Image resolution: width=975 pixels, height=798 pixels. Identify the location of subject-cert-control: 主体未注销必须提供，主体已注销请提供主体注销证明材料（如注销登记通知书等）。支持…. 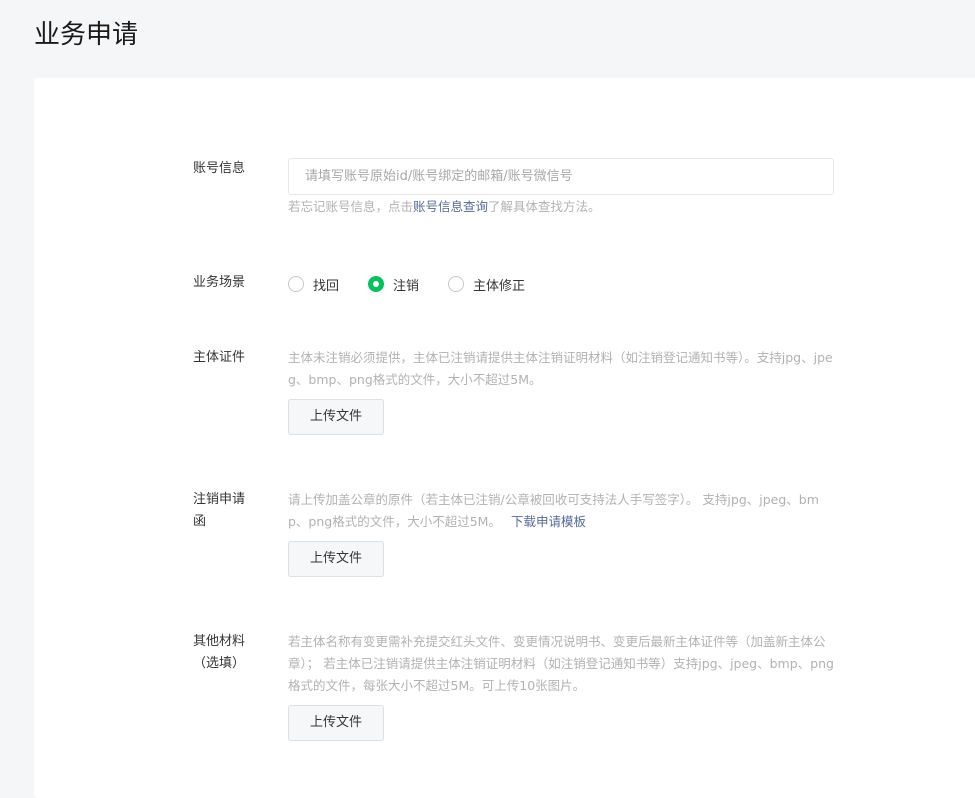
(561, 391).